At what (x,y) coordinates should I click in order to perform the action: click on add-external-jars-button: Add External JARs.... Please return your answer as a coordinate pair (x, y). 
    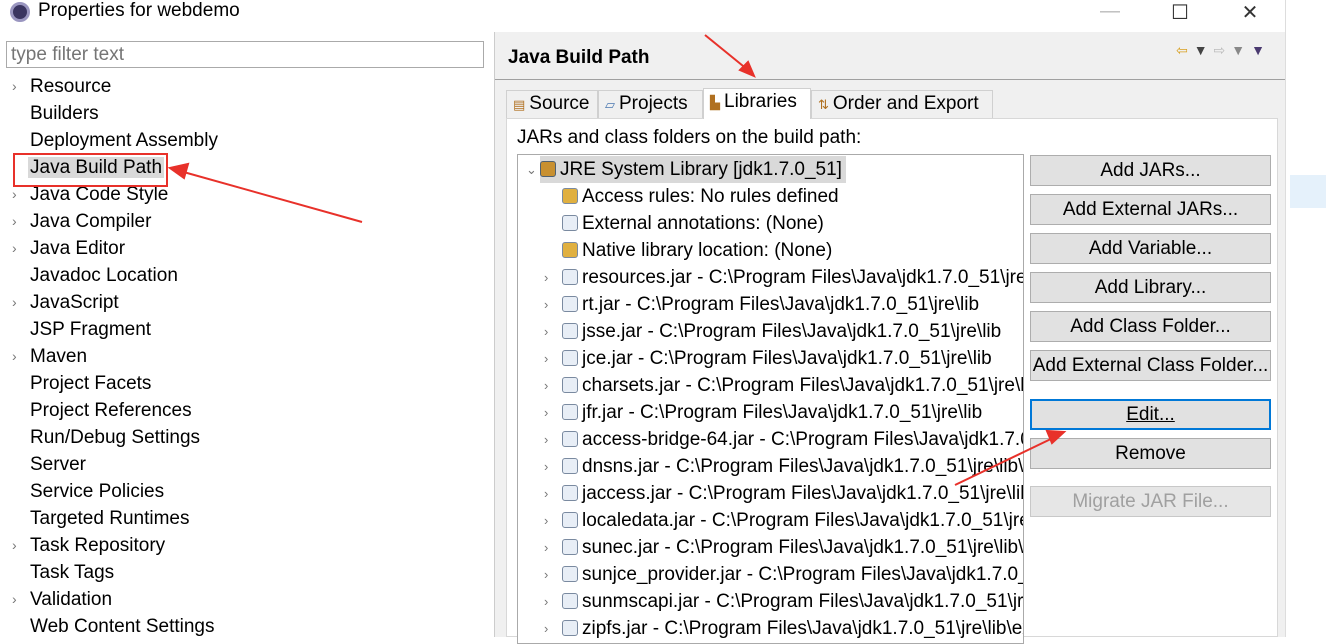
    Looking at the image, I should click on (1150, 209).